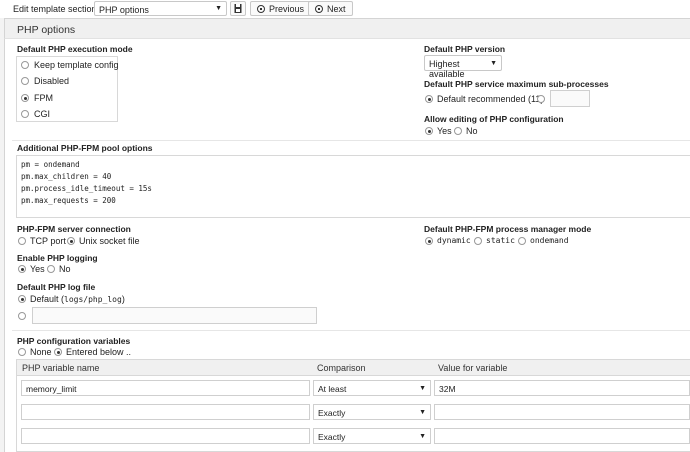  Describe the element at coordinates (472, 131) in the screenshot. I see `allow-edit-no: No` at that location.